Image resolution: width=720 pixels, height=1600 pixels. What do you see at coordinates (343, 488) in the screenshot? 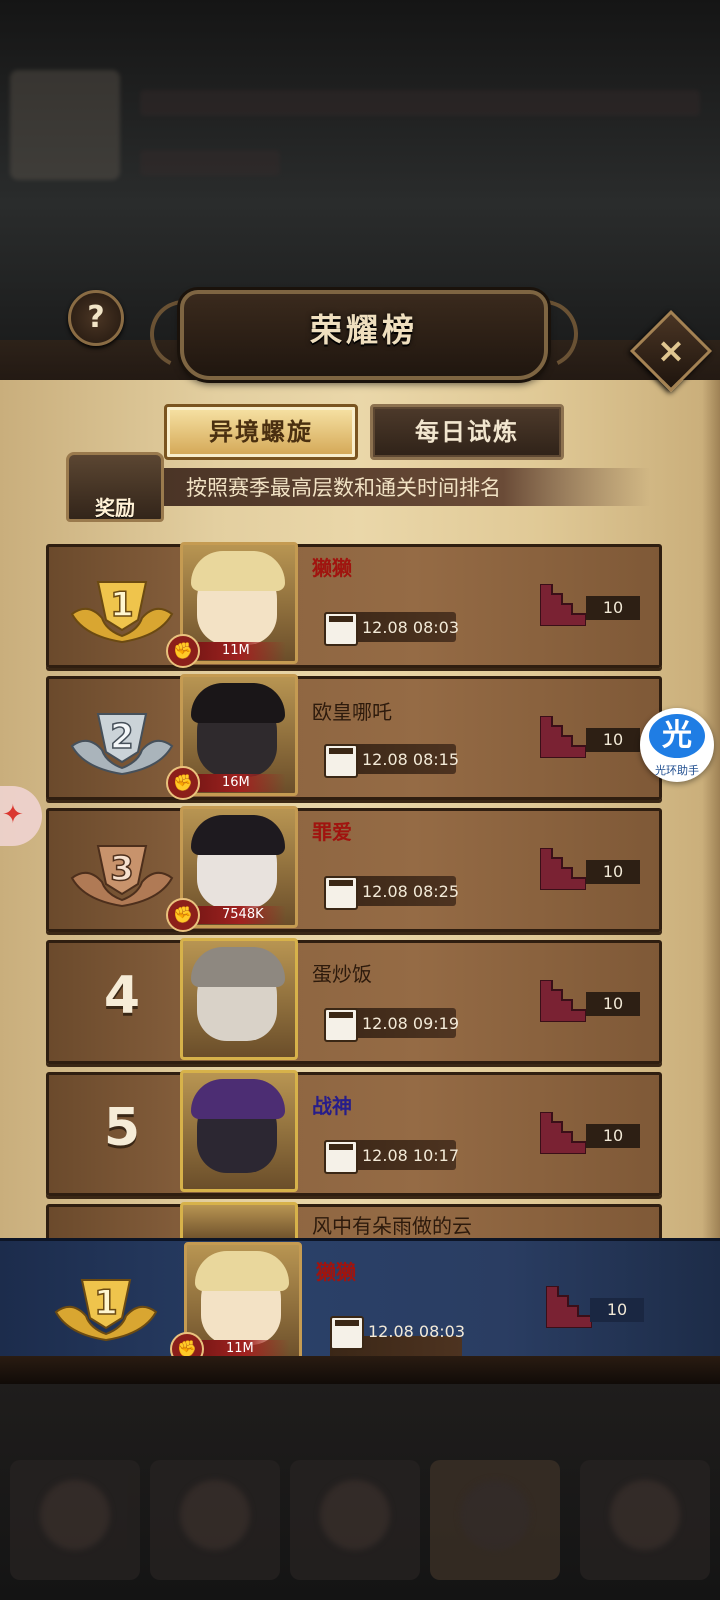
I see `rule-text: 按照赛季最高层数和通关时间排名` at bounding box center [343, 488].